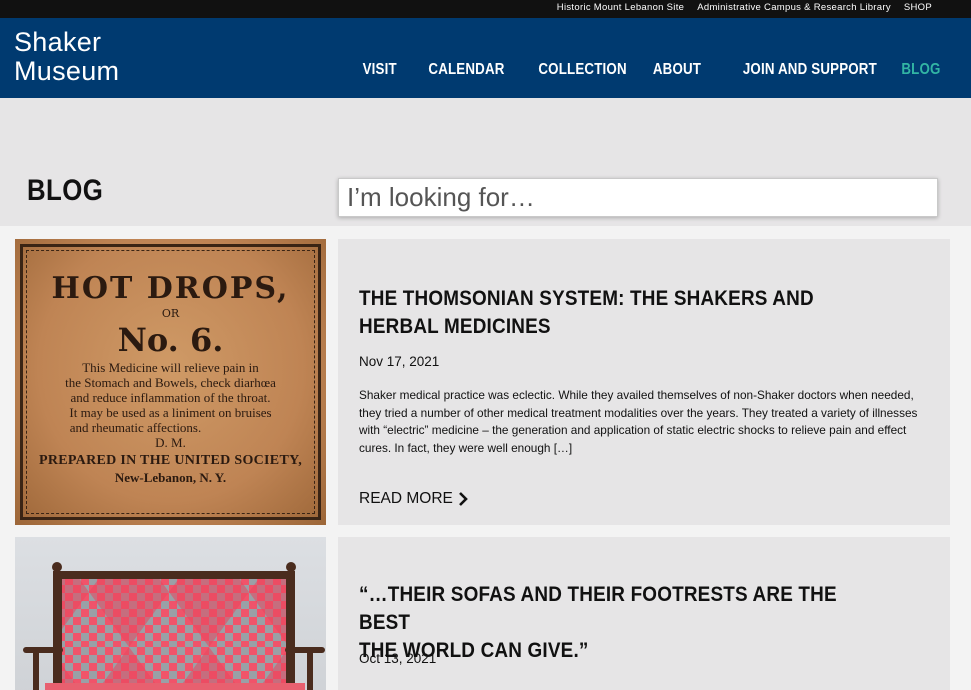 The image size is (971, 690). Describe the element at coordinates (398, 658) in the screenshot. I see `post-date: Oct 13, 2021` at that location.